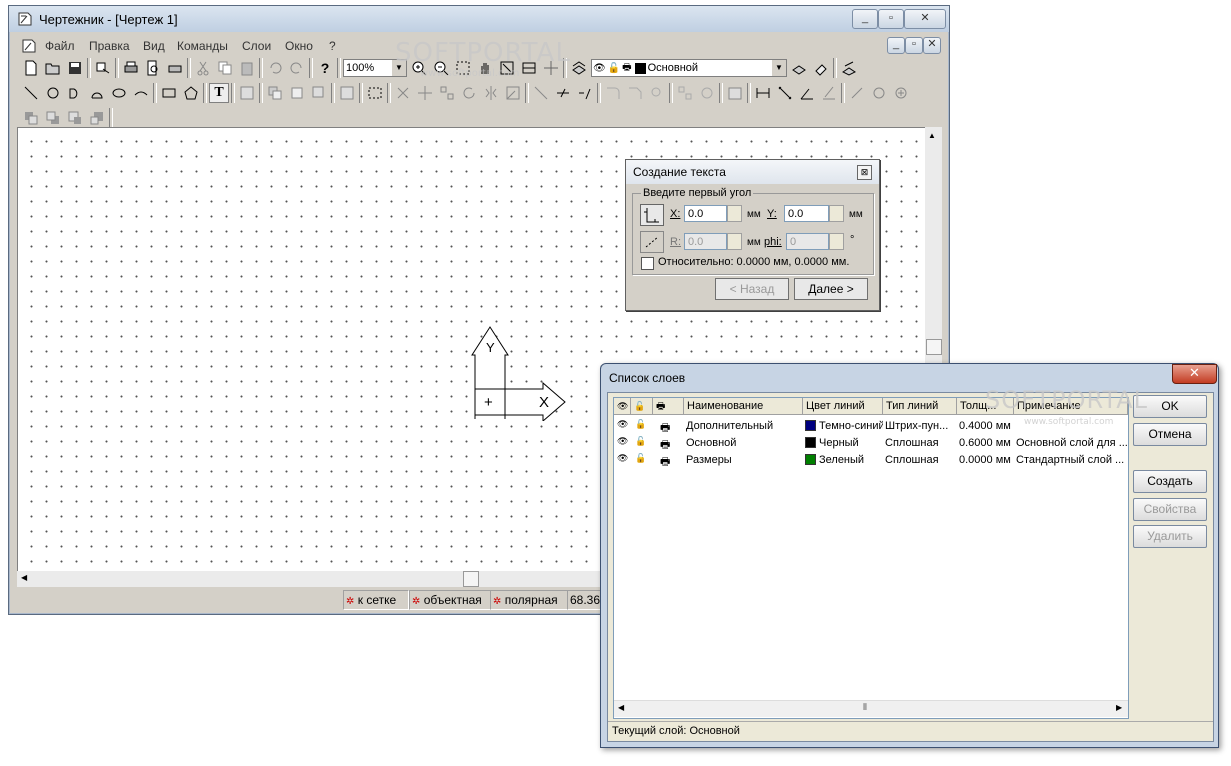 The width and height of the screenshot is (1231, 766). Describe the element at coordinates (471, 579) in the screenshot. I see `horizontal-scroll-thumb` at that location.